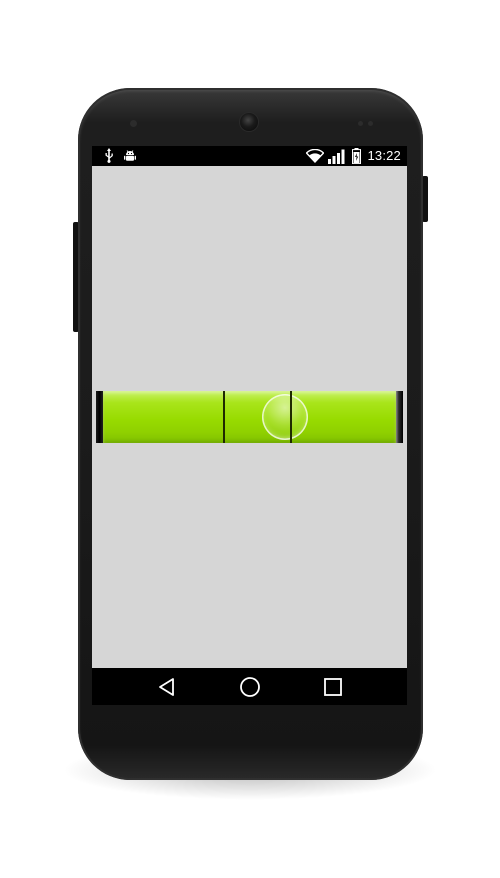 This screenshot has width=500, height=878. What do you see at coordinates (224, 417) in the screenshot?
I see `level-center-marker-left` at bounding box center [224, 417].